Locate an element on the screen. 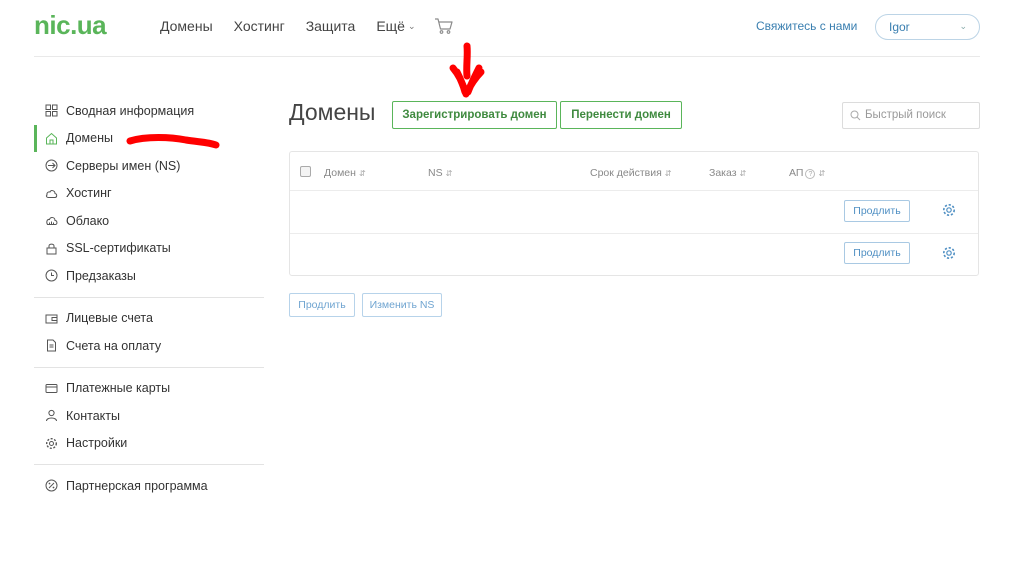 This screenshot has width=1024, height=565. home-icon is located at coordinates (51, 138).